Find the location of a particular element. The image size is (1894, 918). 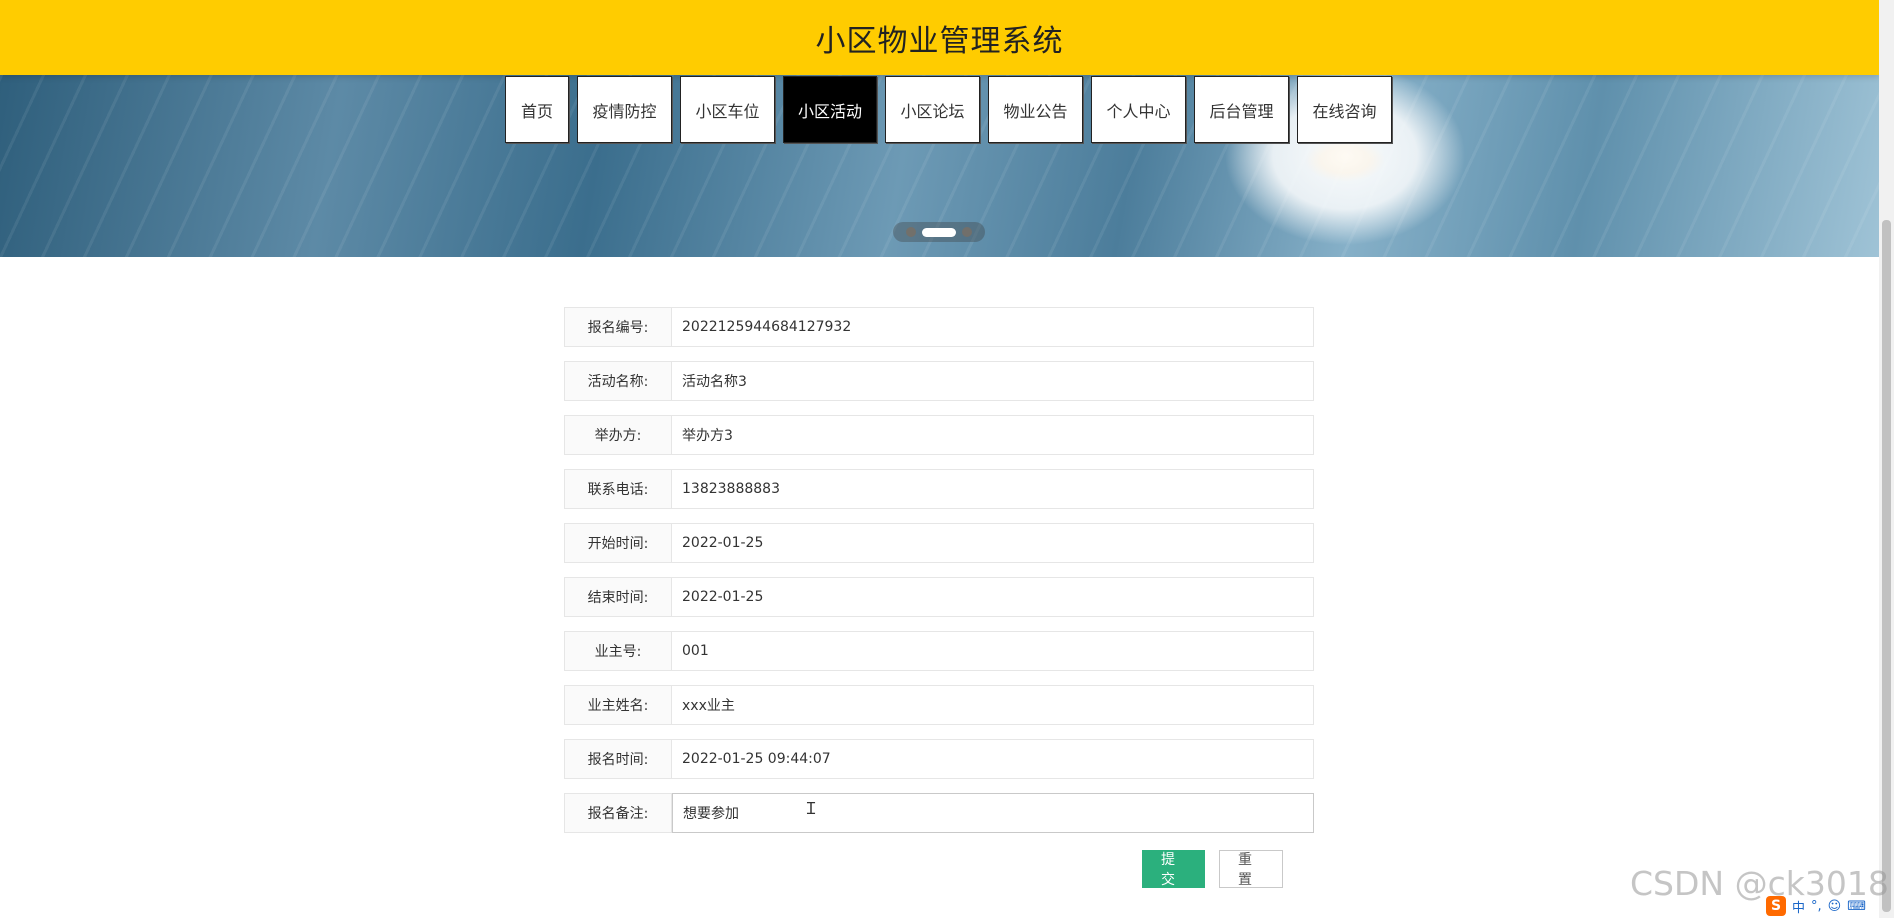

form-row-remark: 报名备注: is located at coordinates (939, 813).